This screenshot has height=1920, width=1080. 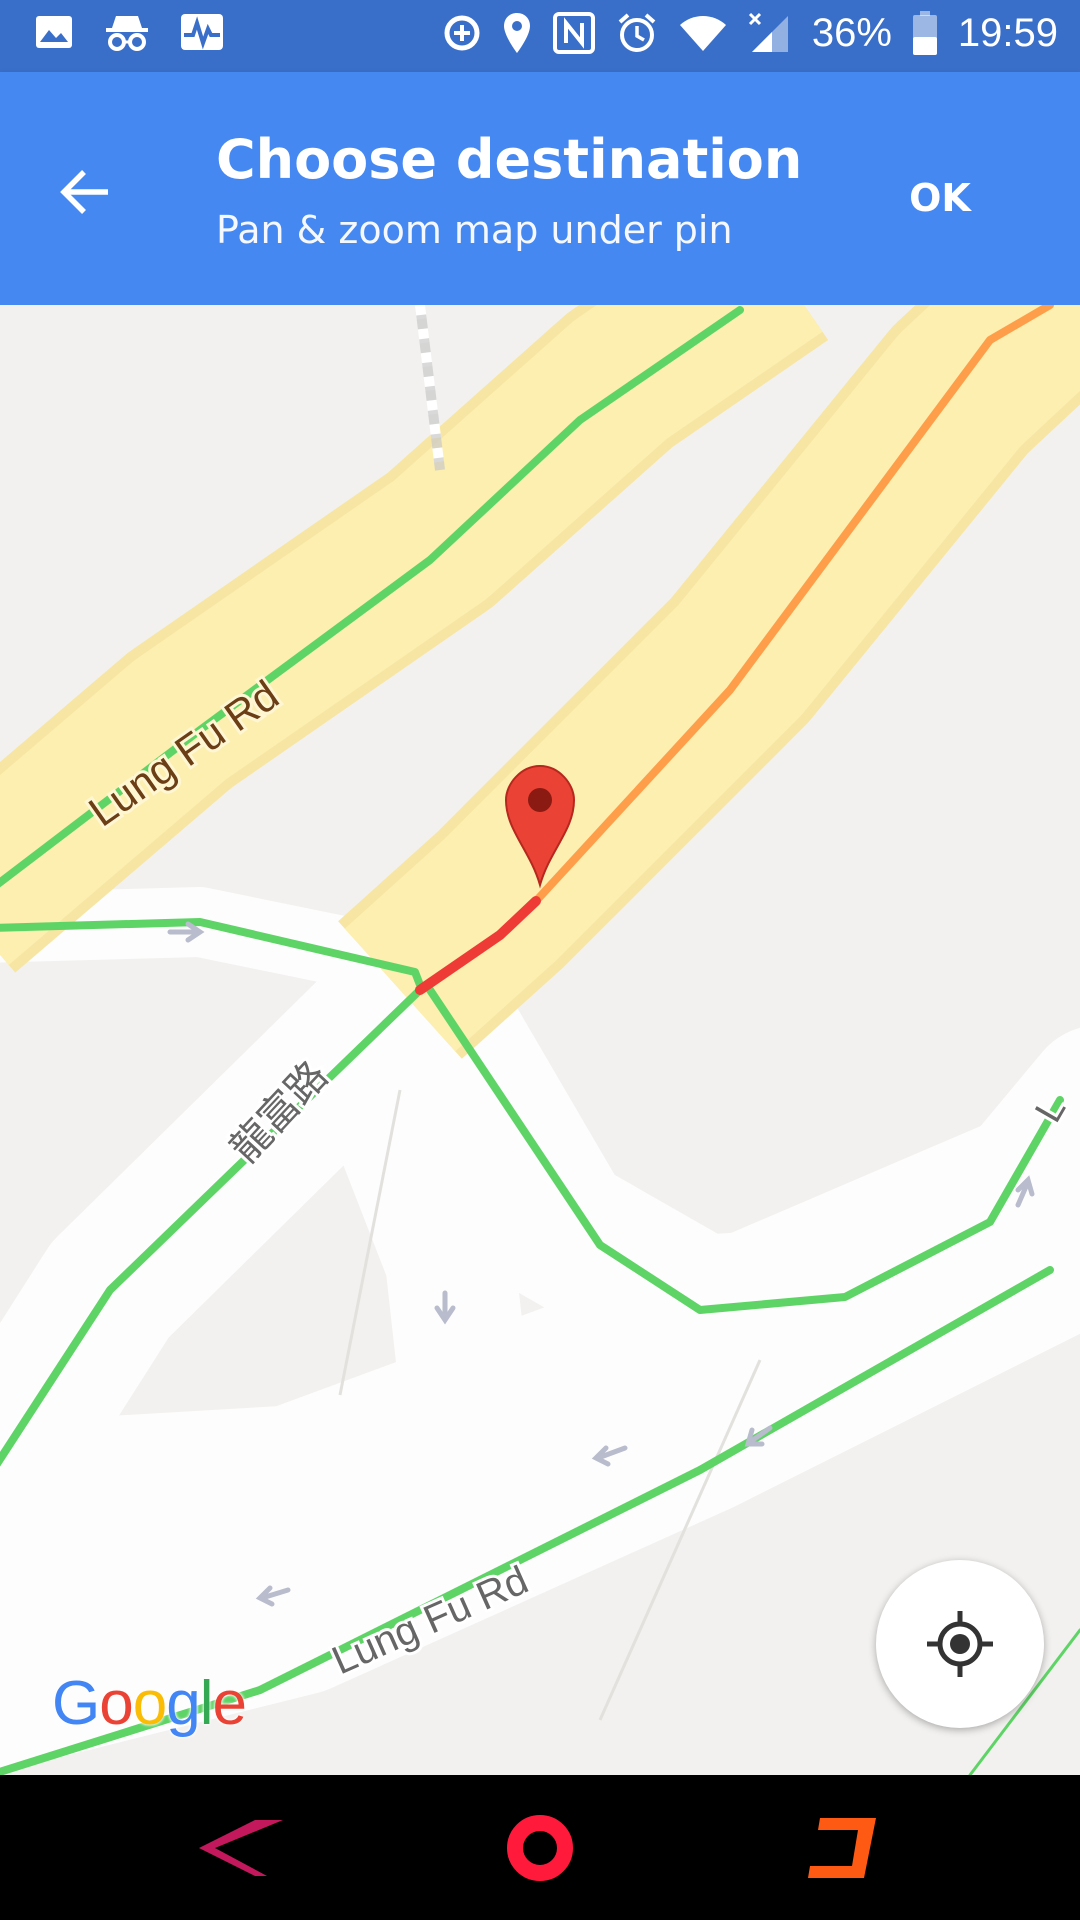 I want to click on clock: 19:59, so click(x=1007, y=32).